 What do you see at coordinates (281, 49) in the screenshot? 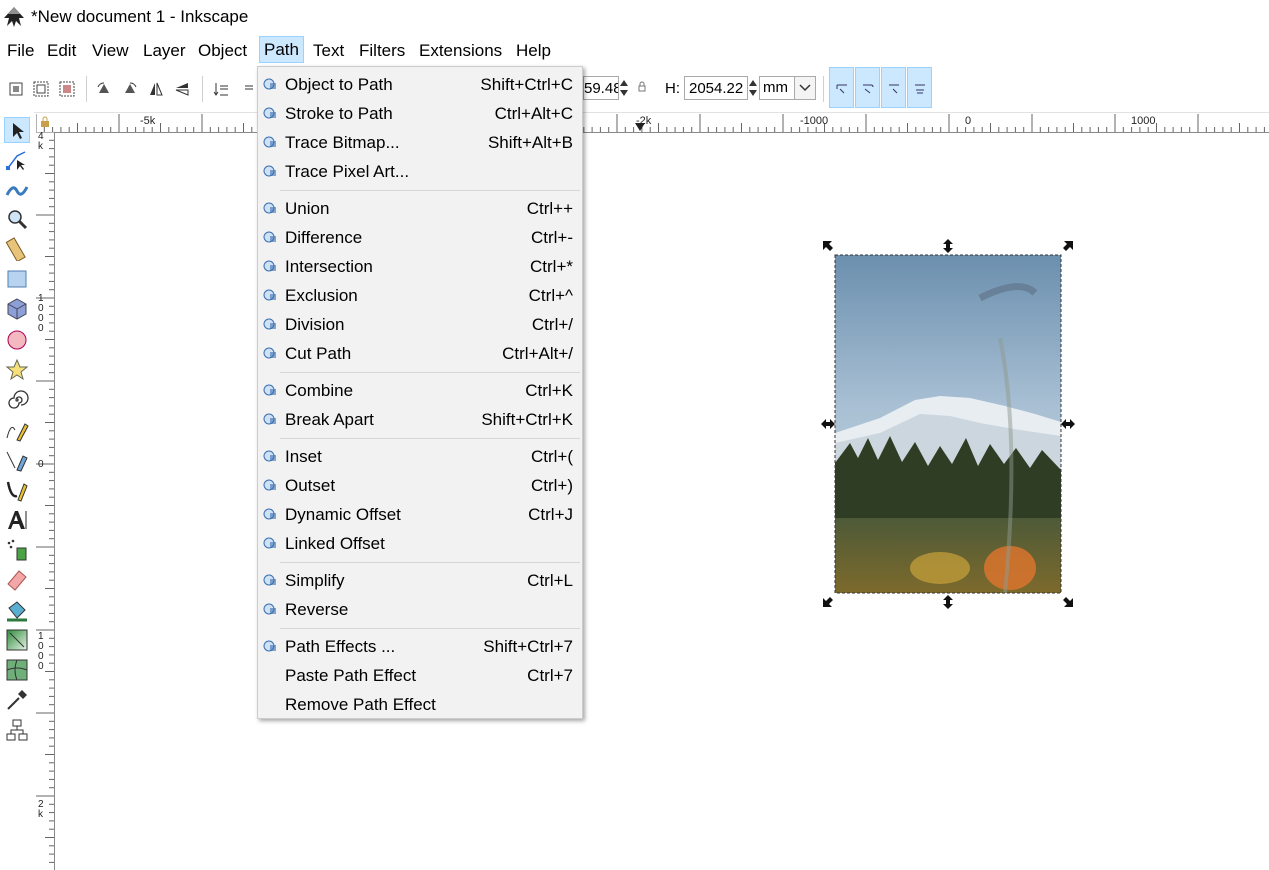
I see `menu-path: Path` at bounding box center [281, 49].